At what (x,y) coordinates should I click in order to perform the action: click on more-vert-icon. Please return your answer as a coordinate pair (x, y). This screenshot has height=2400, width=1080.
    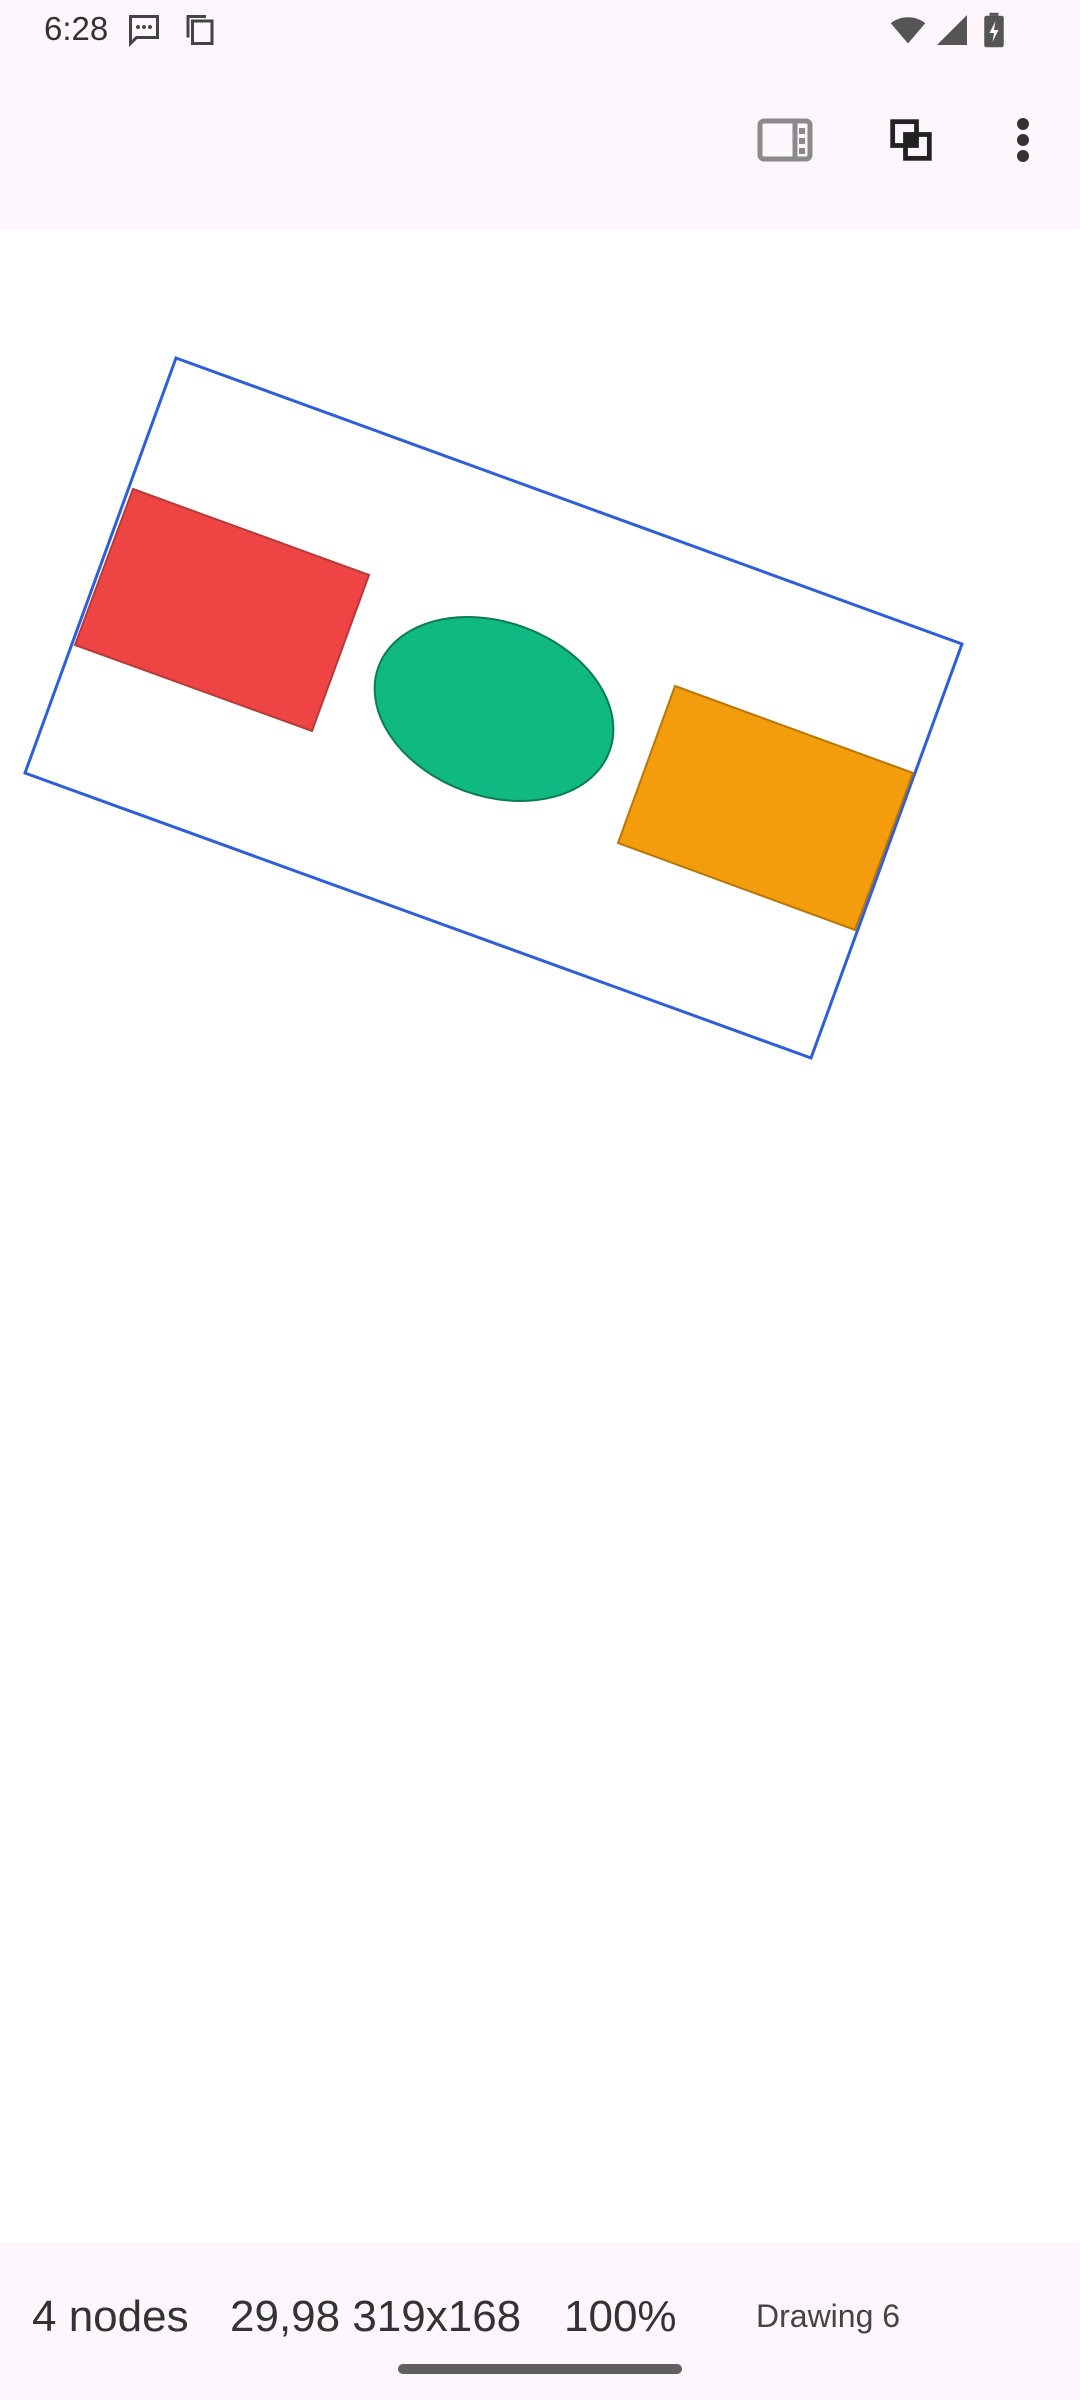
    Looking at the image, I should click on (1023, 142).